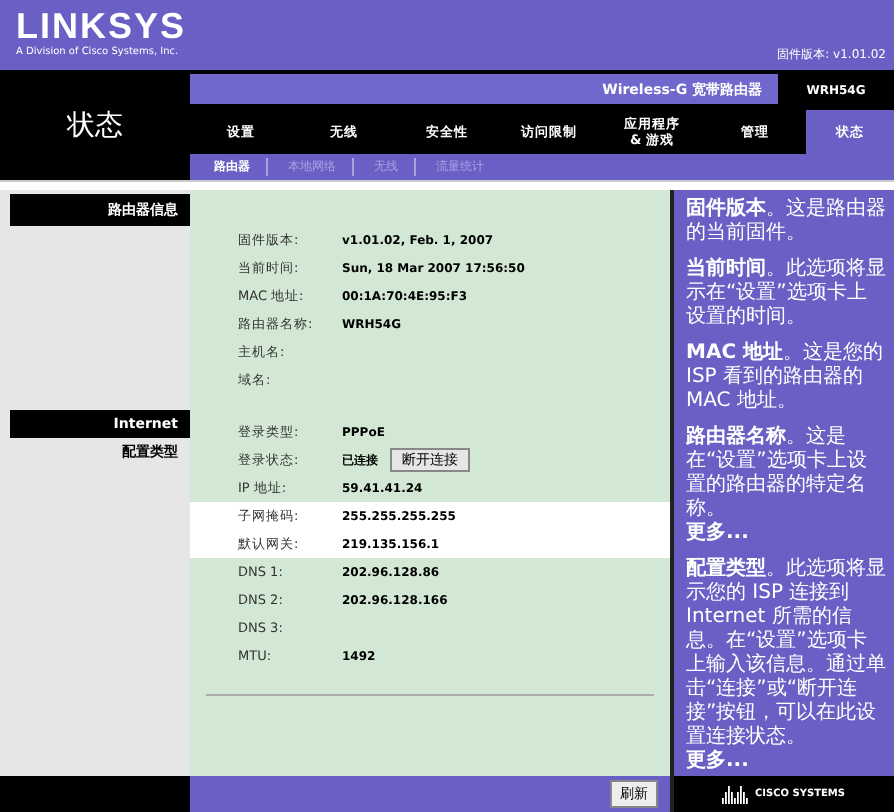  Describe the element at coordinates (786, 221) in the screenshot. I see `help-text: 固件版本。这是路由器的当前固件。` at that location.